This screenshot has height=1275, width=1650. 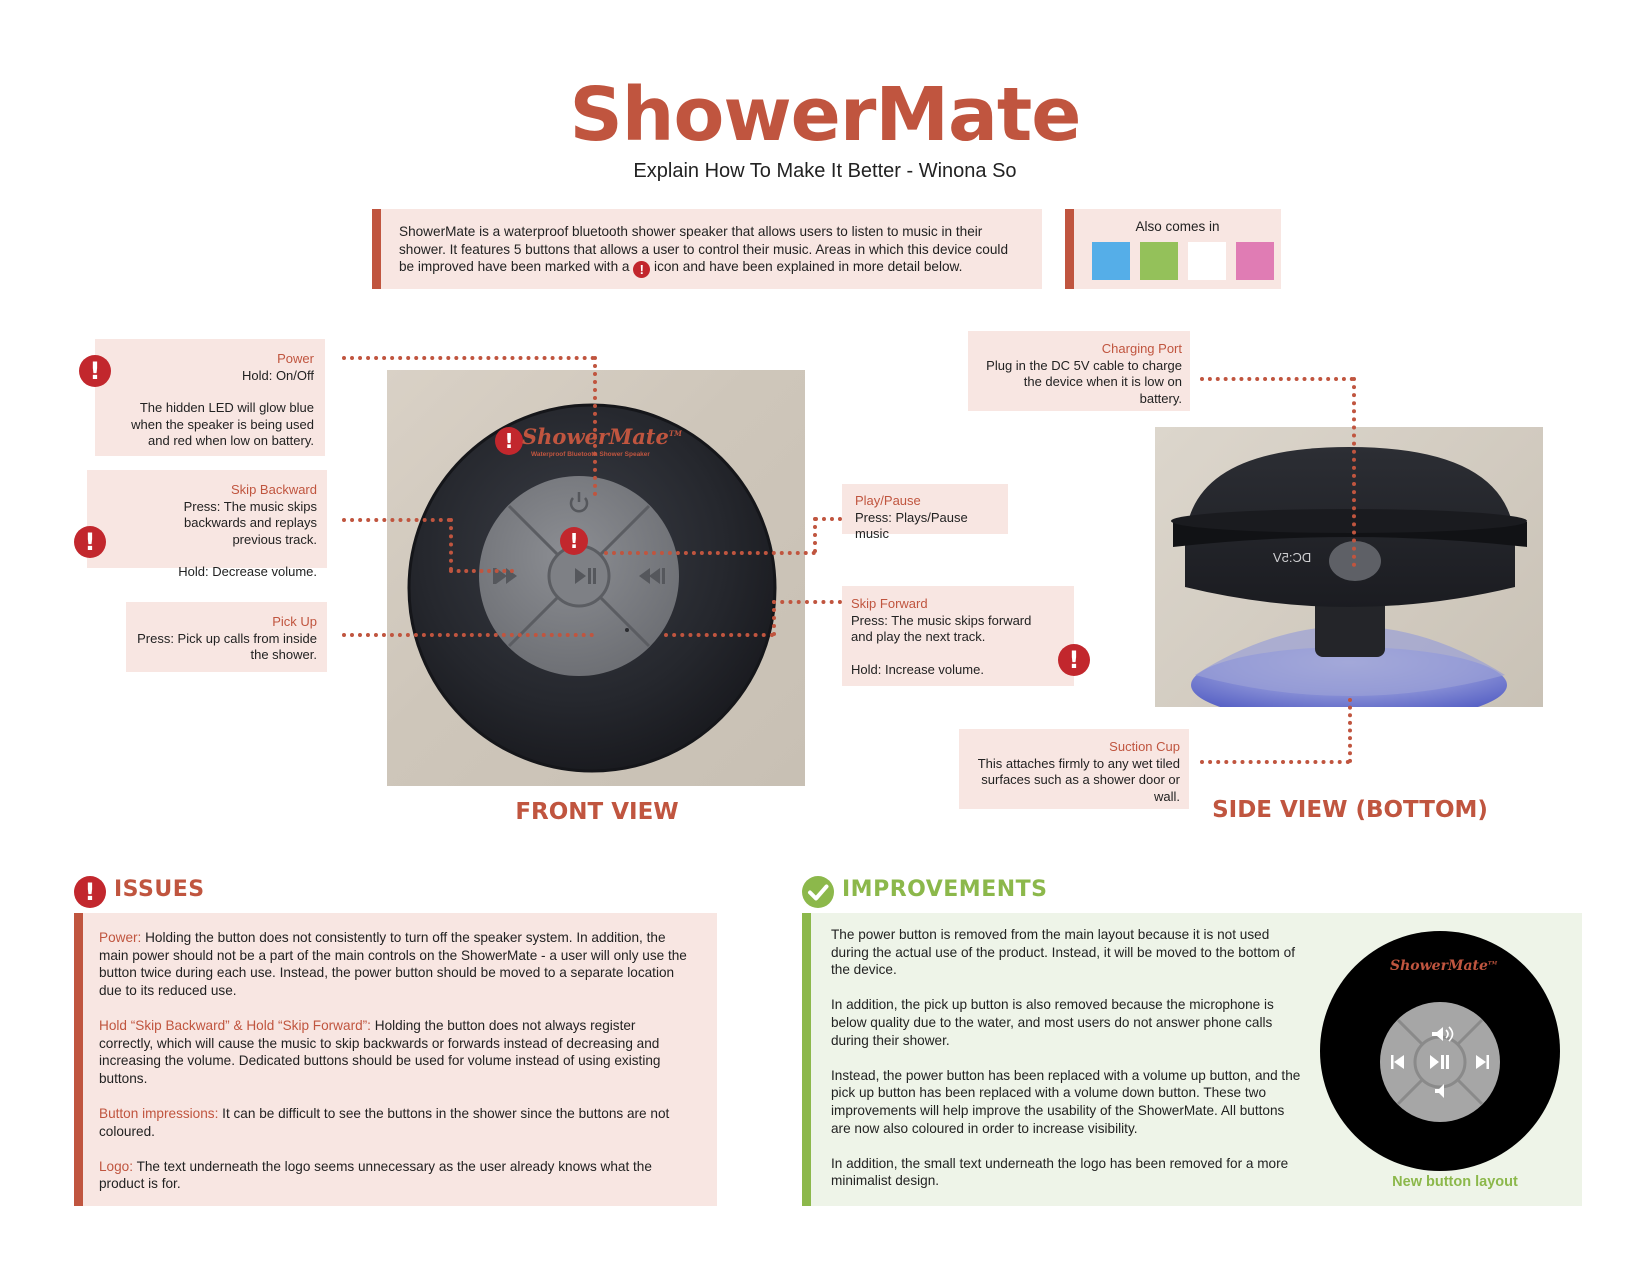 What do you see at coordinates (945, 889) in the screenshot?
I see `improvements-title: IMPROVEMENTS` at bounding box center [945, 889].